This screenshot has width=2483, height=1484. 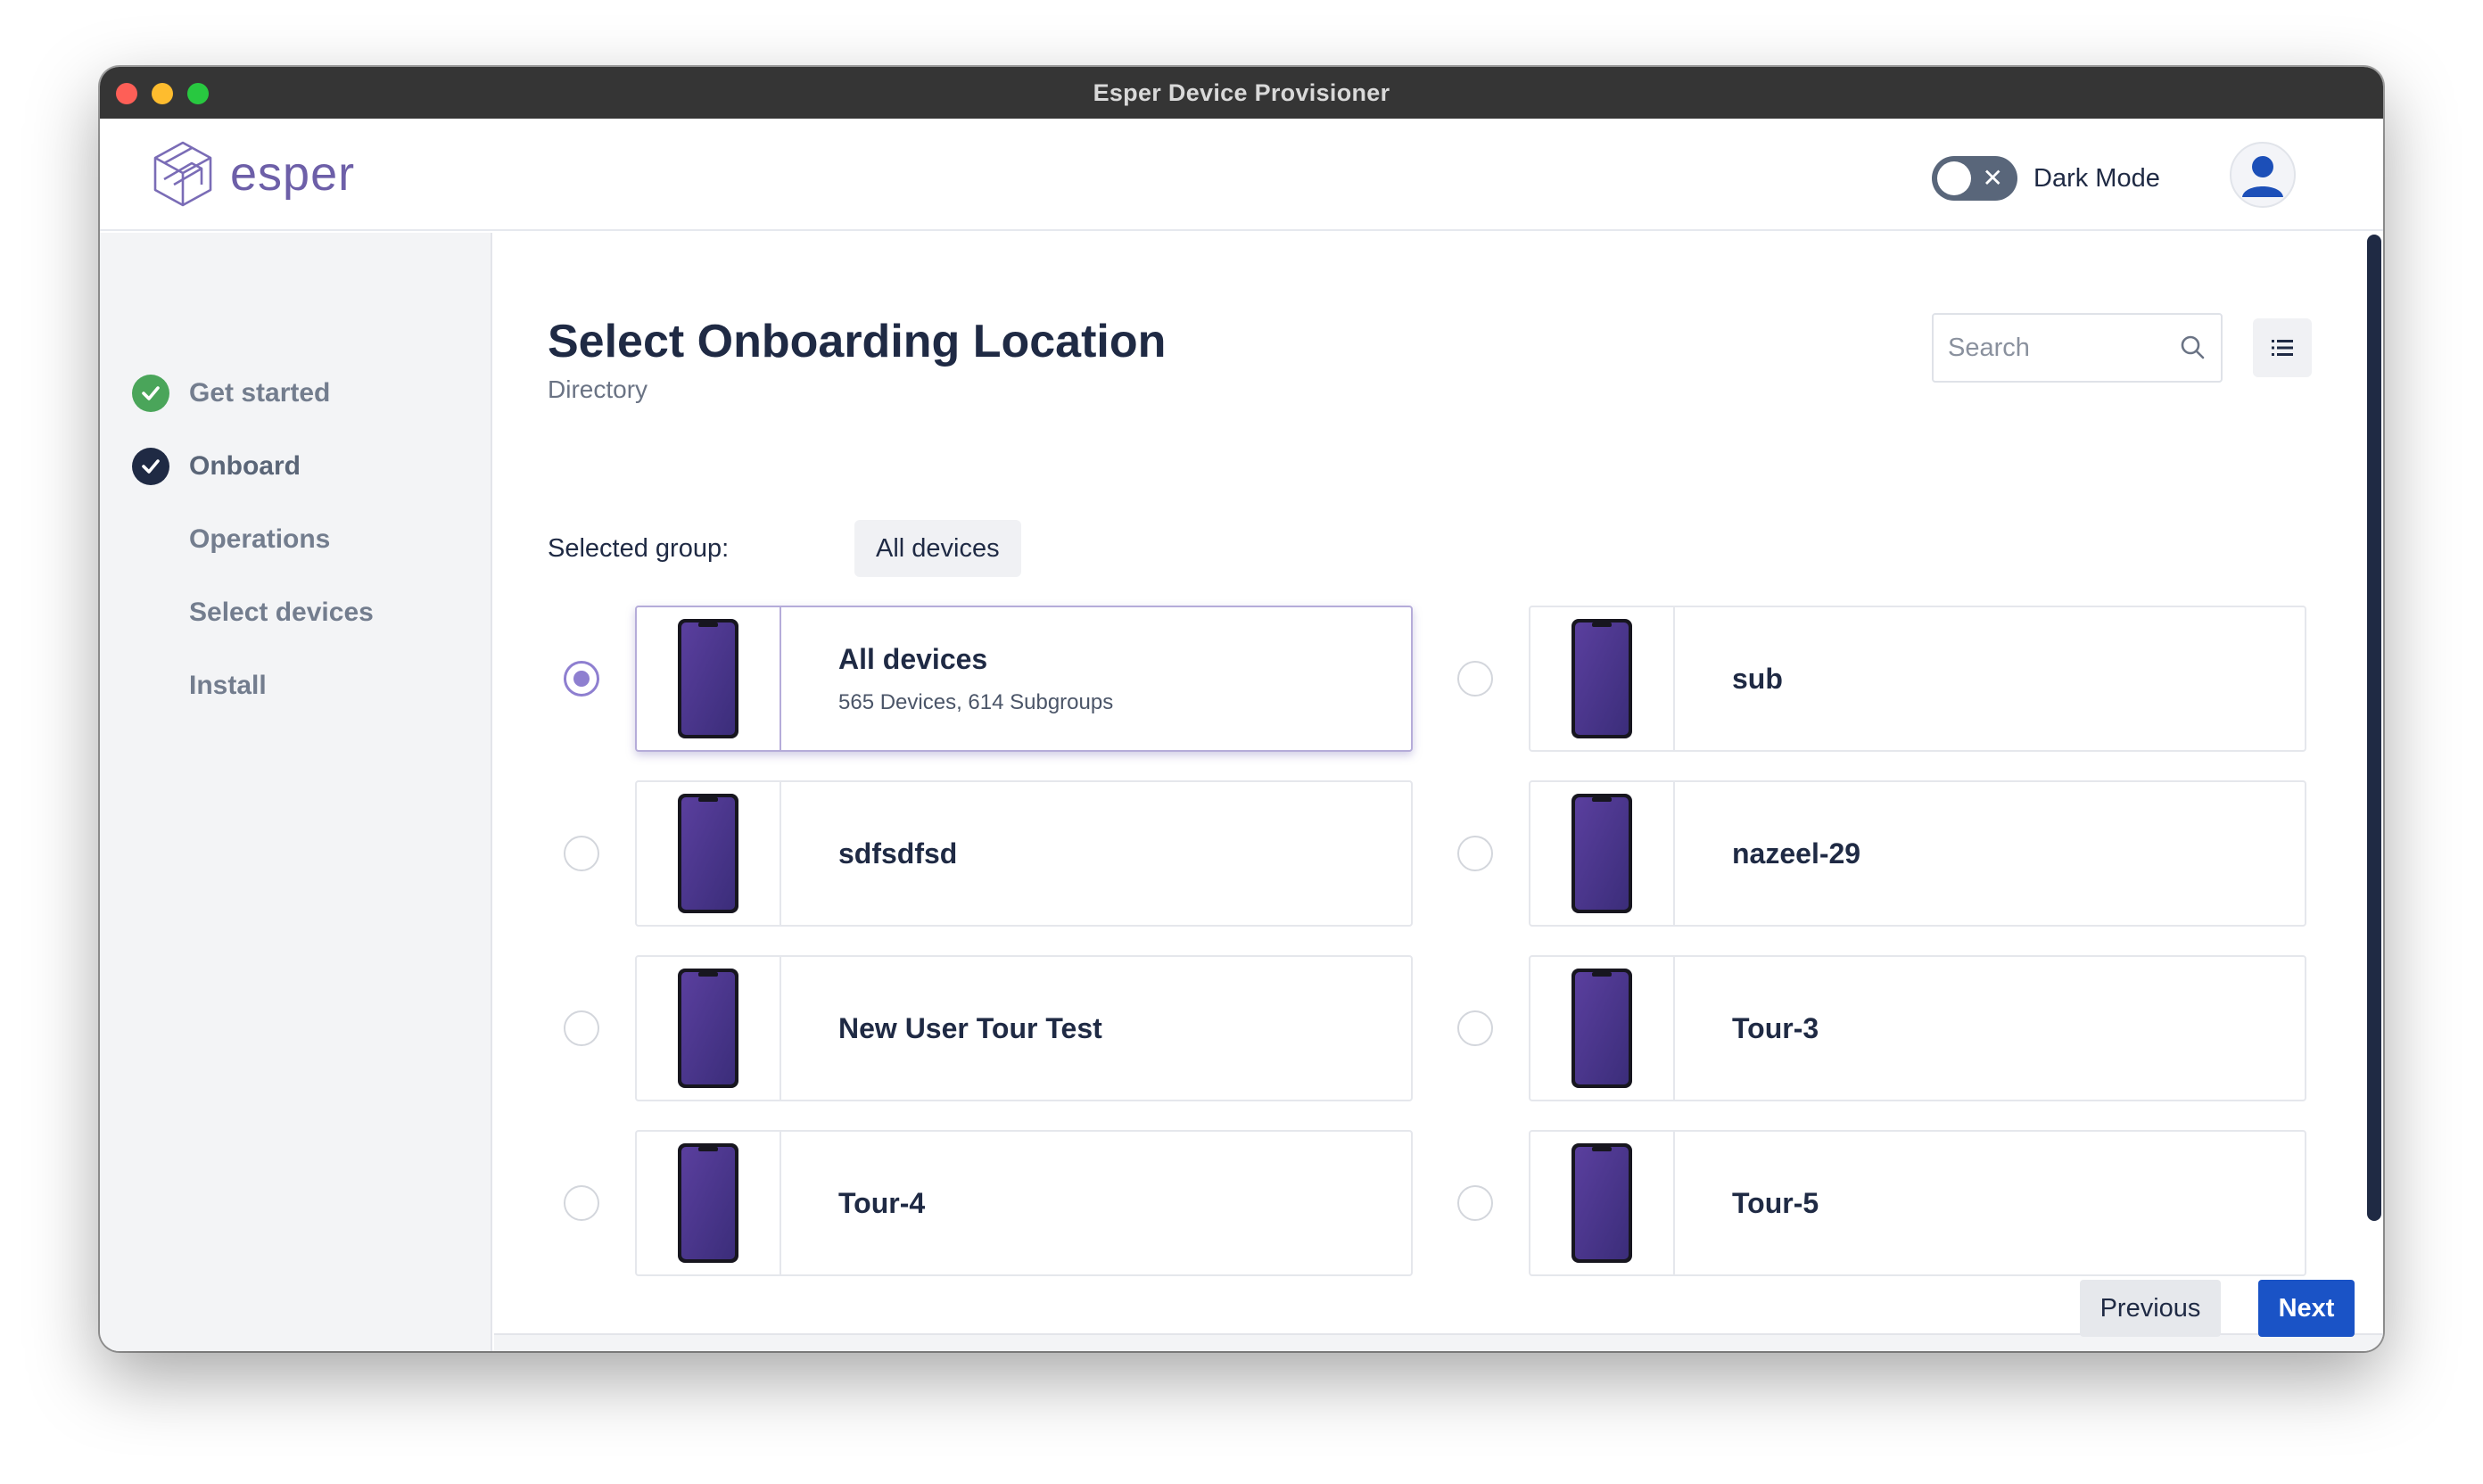 What do you see at coordinates (882, 1203) in the screenshot?
I see `group-name: Tour-4` at bounding box center [882, 1203].